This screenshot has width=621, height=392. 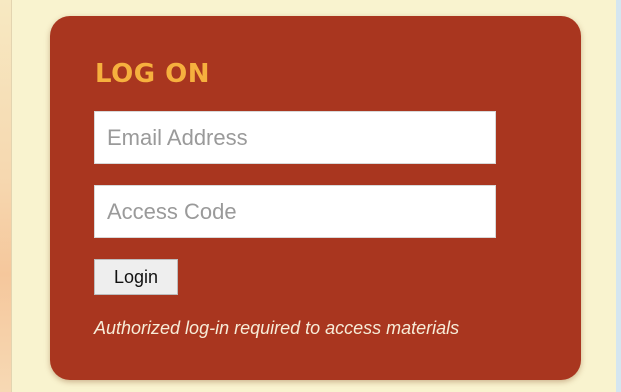 What do you see at coordinates (618, 196) in the screenshot?
I see `right-border` at bounding box center [618, 196].